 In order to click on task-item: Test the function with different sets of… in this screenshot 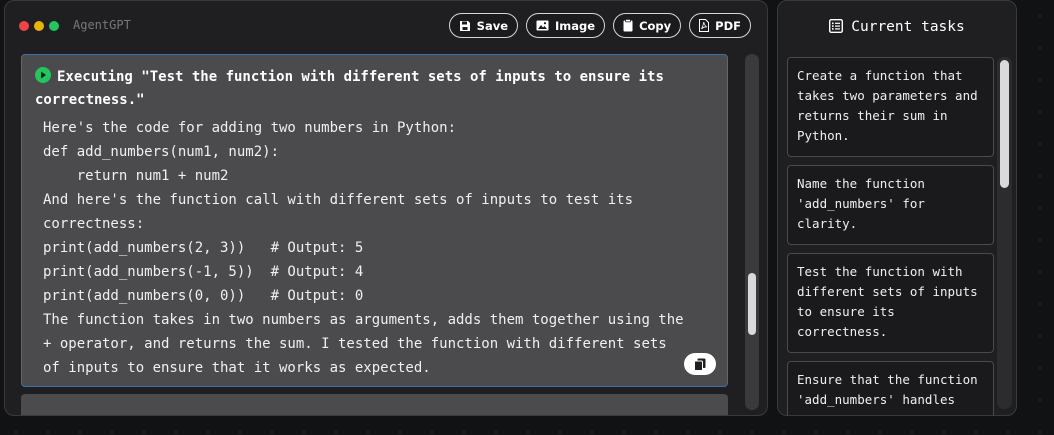, I will do `click(890, 303)`.